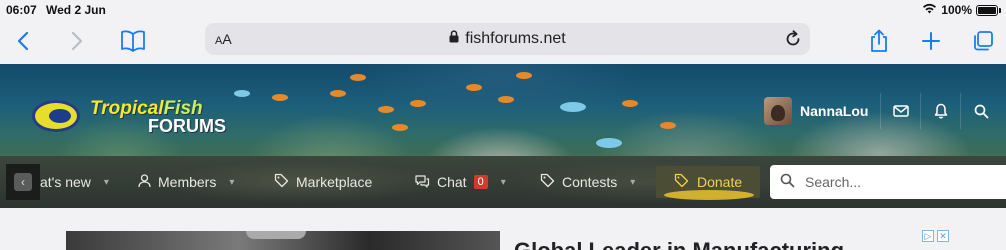 This screenshot has height=250, width=1006. What do you see at coordinates (283, 240) in the screenshot?
I see `ad-image` at bounding box center [283, 240].